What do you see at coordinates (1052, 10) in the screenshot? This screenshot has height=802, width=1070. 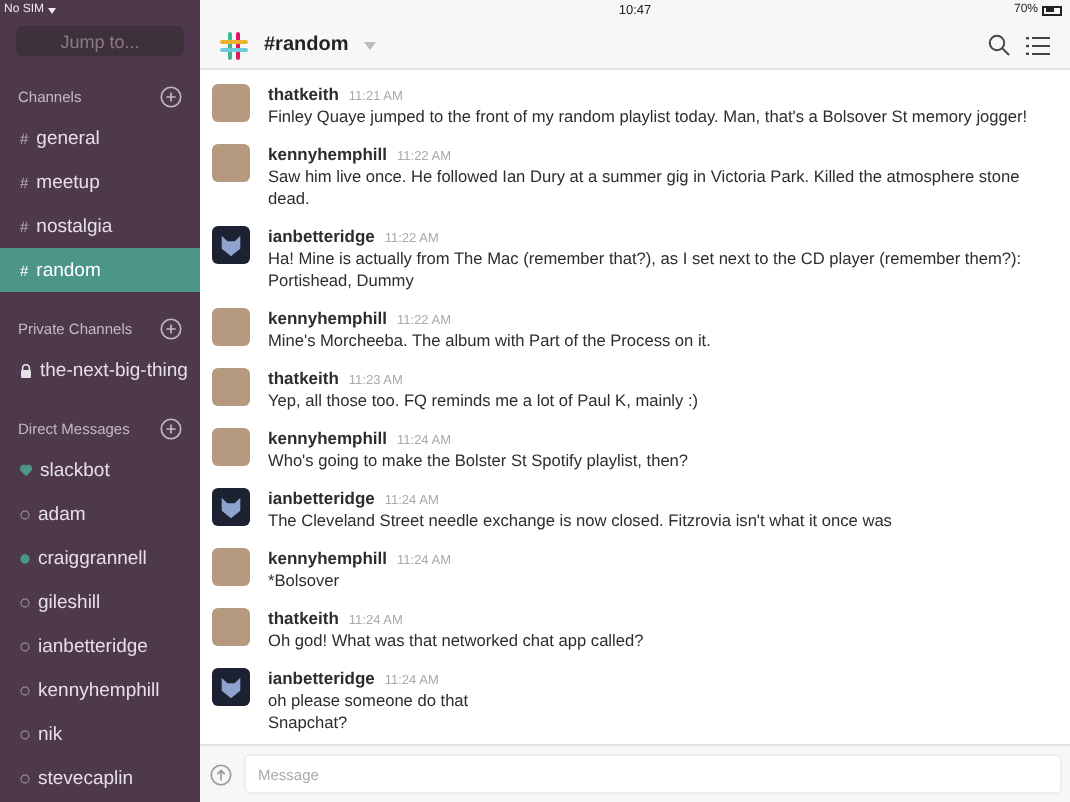 I see `battery-icon` at bounding box center [1052, 10].